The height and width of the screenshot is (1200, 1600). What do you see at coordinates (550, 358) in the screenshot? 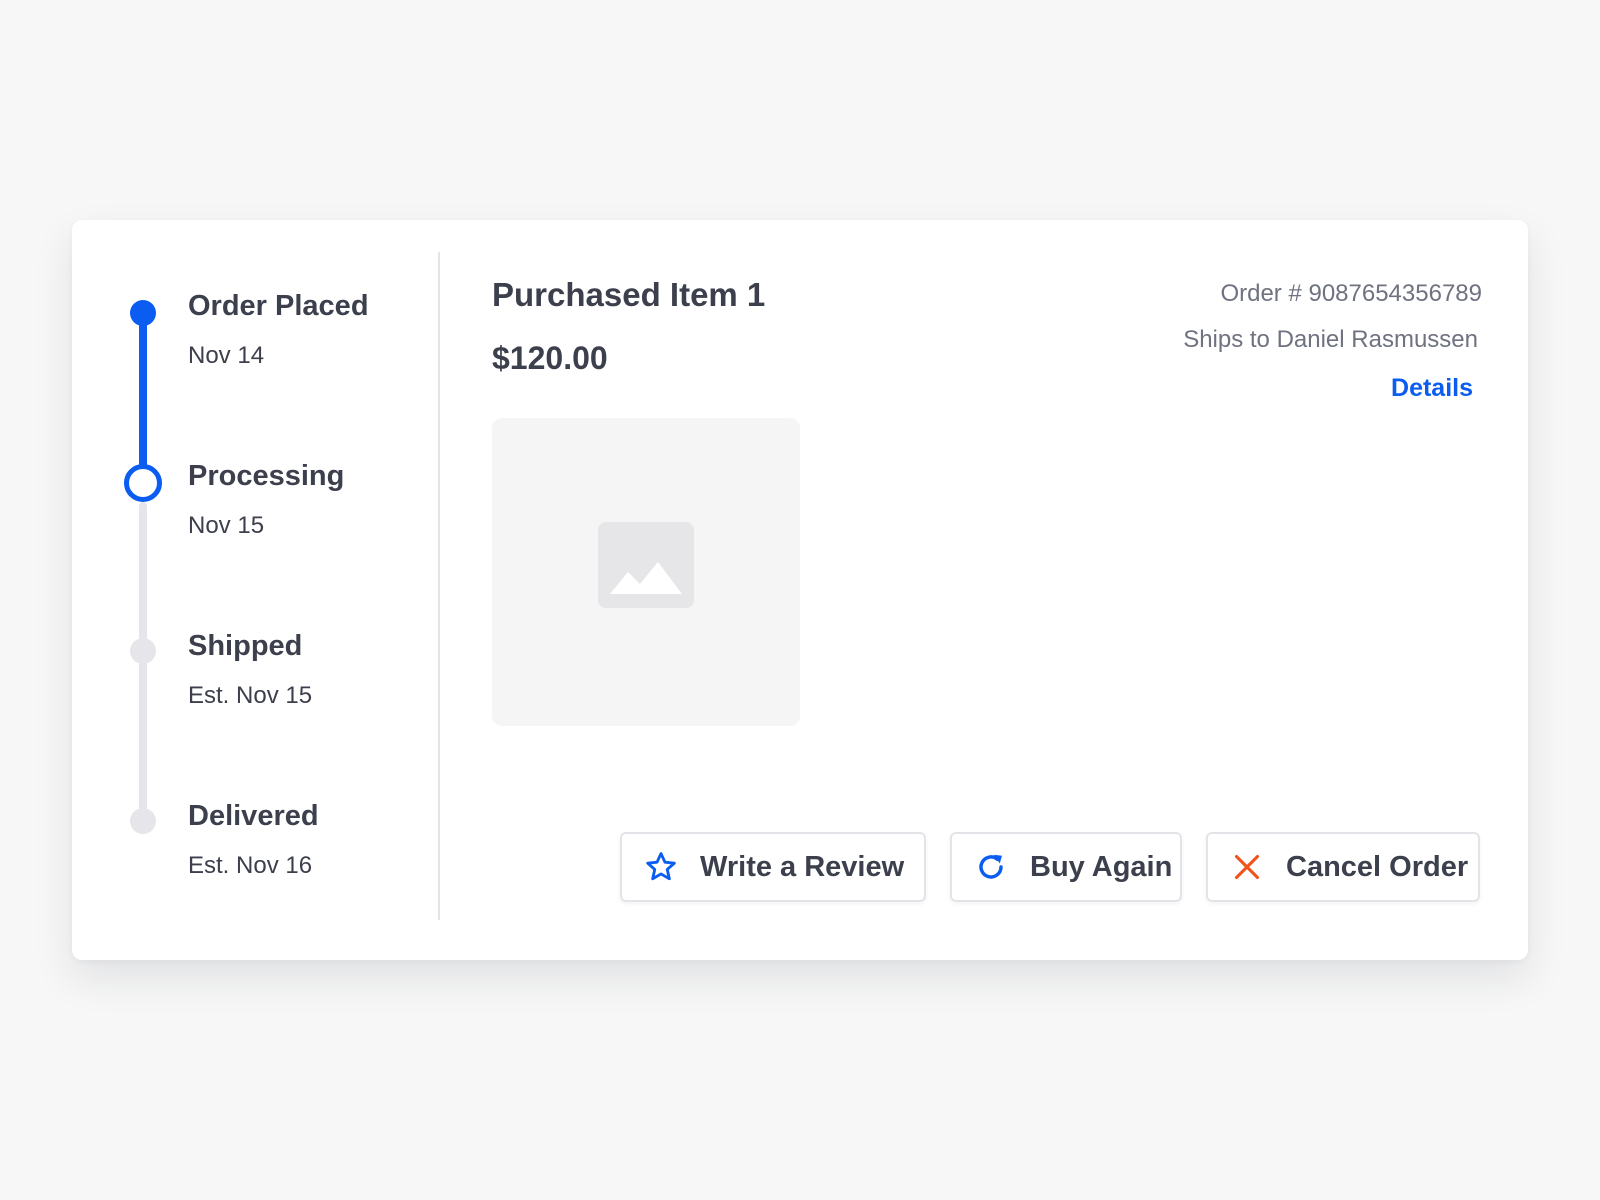
I see `product-price: $120.00` at bounding box center [550, 358].